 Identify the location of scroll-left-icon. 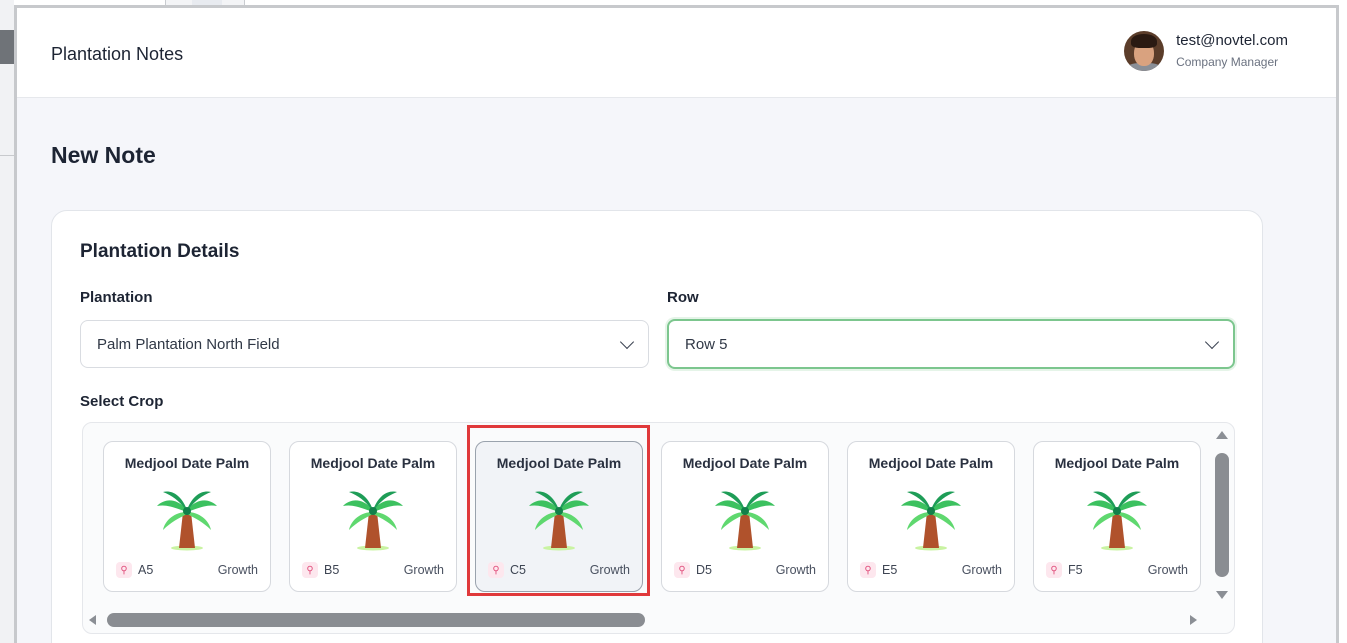
(92, 620).